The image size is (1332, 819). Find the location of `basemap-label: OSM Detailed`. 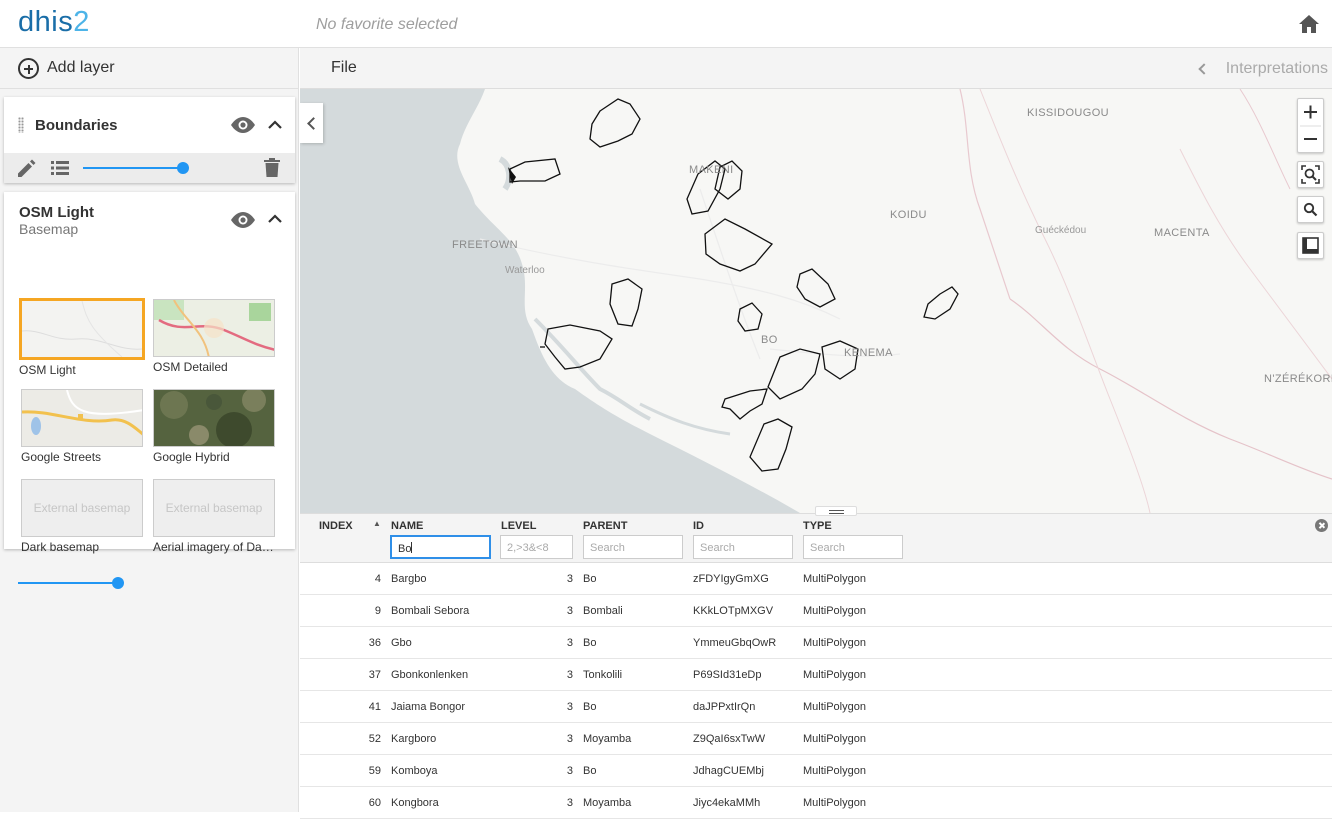

basemap-label: OSM Detailed is located at coordinates (190, 367).